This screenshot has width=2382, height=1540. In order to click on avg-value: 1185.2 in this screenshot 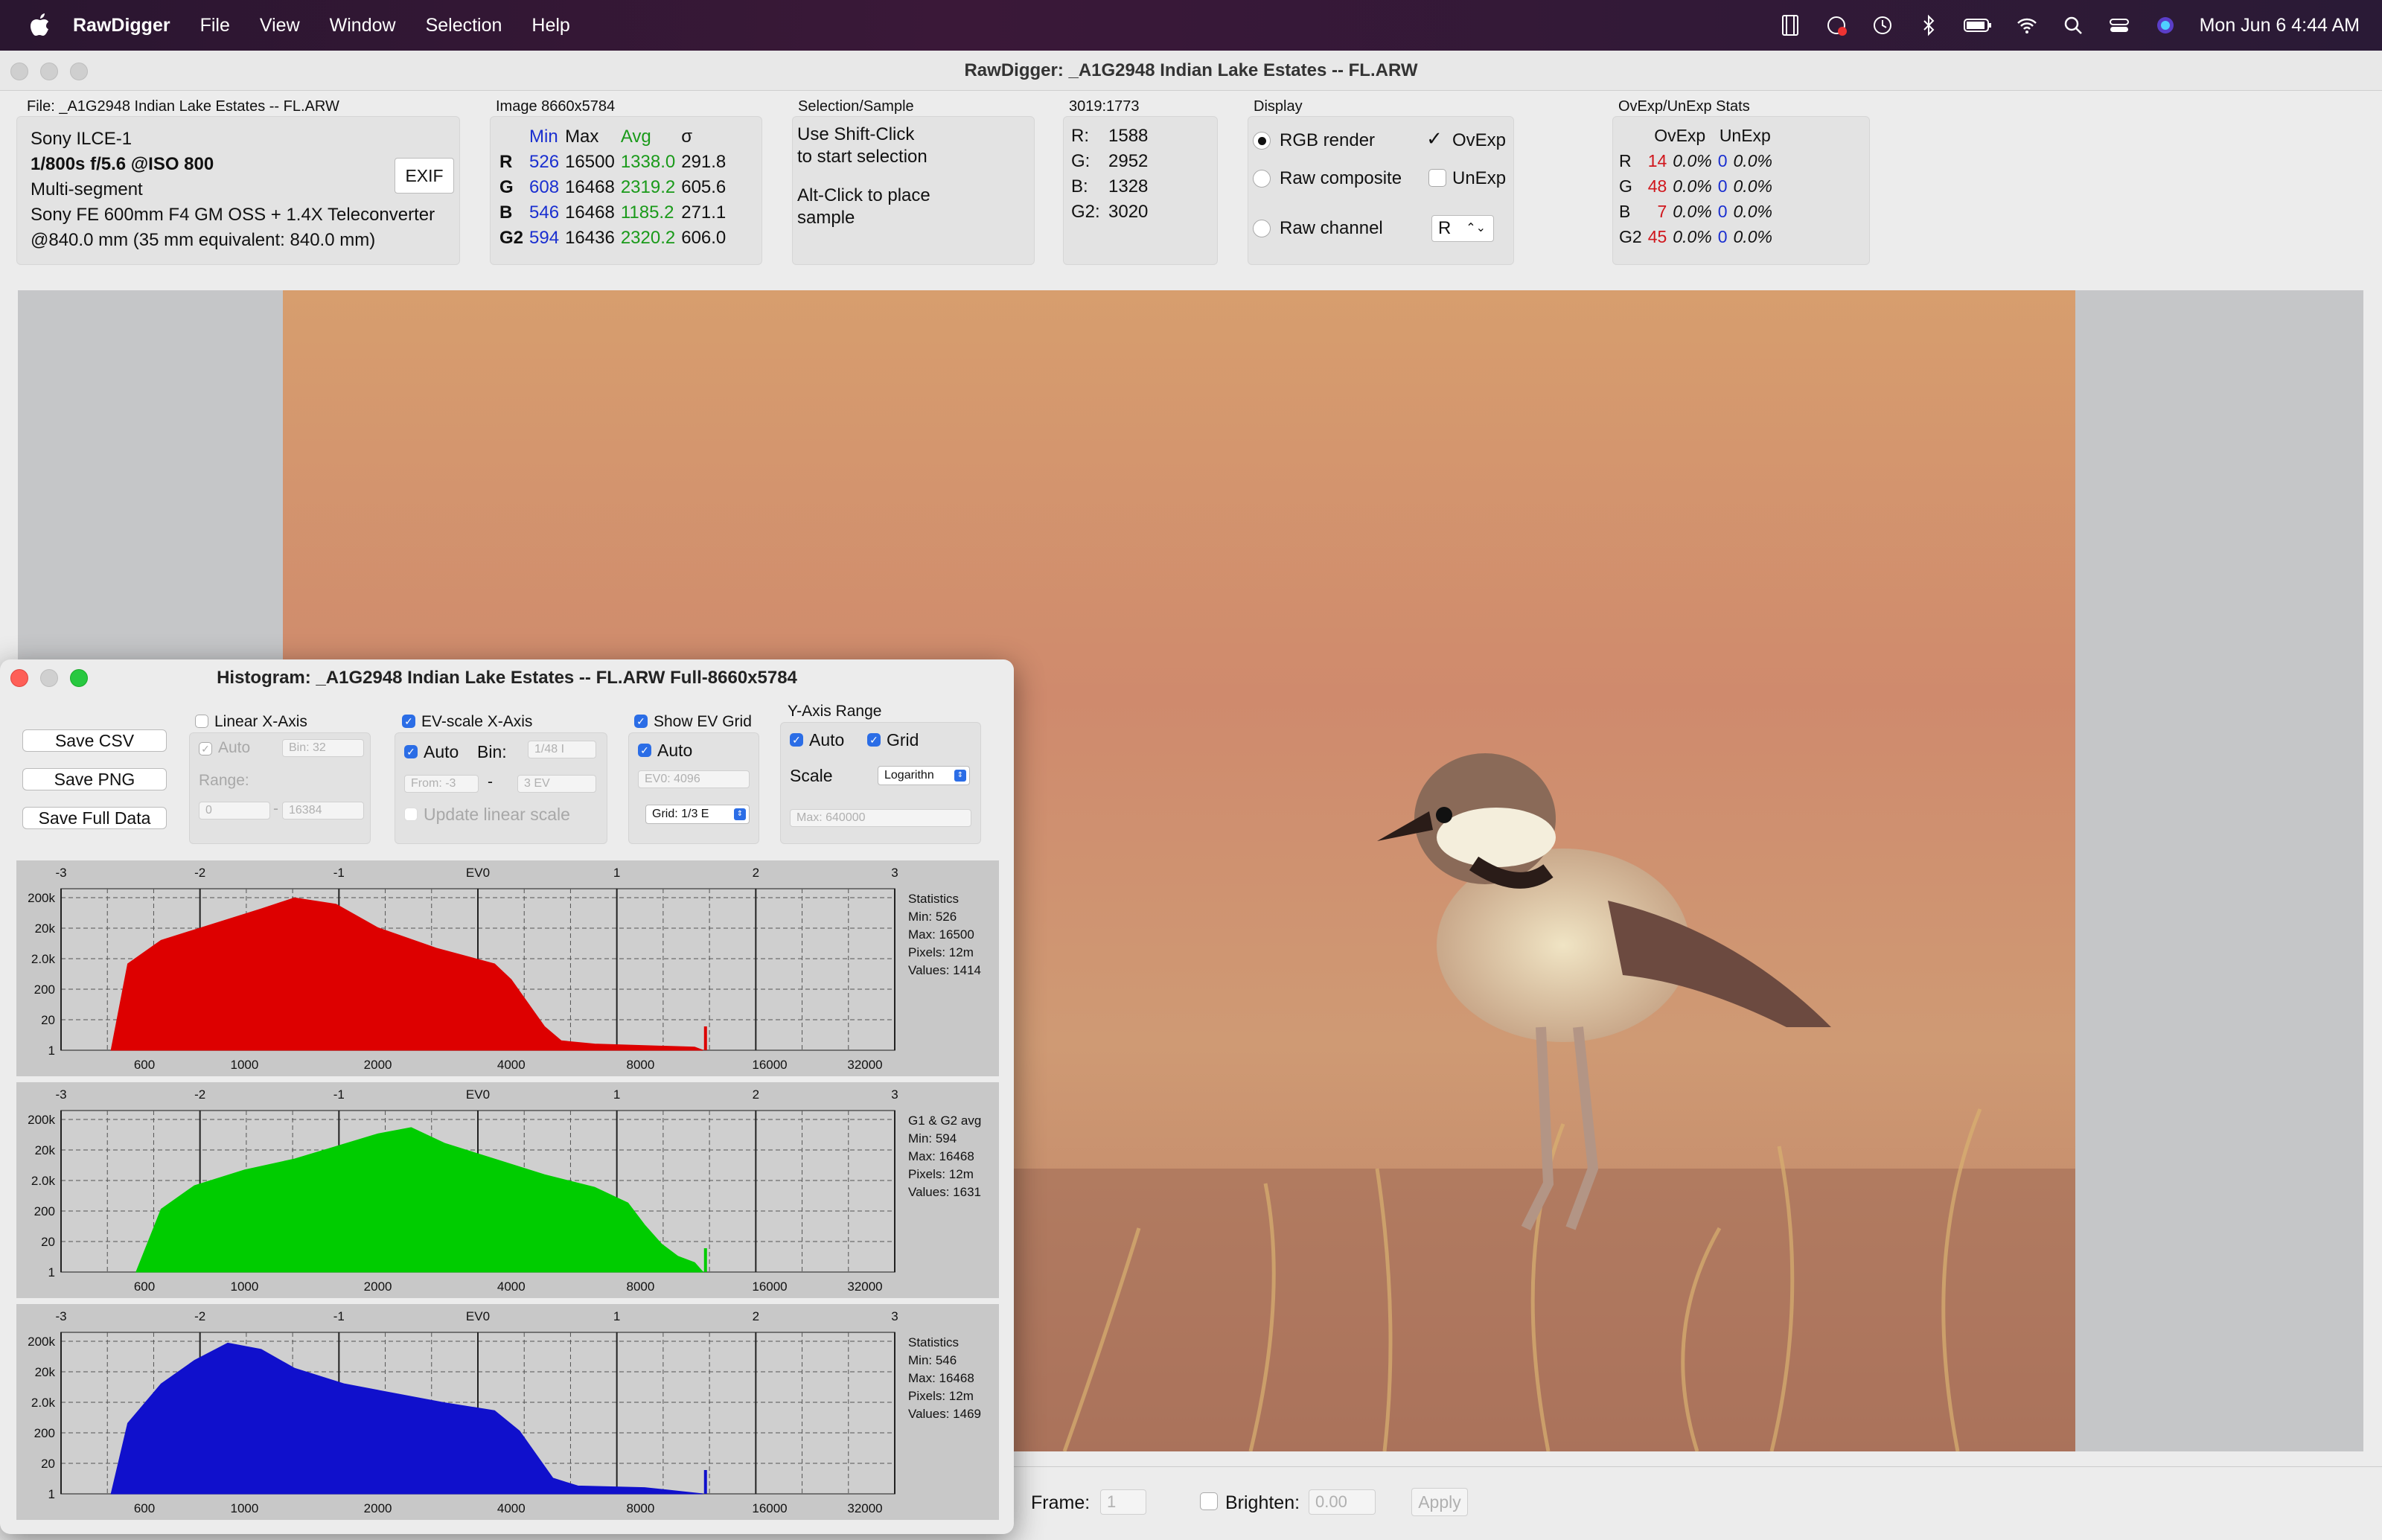, I will do `click(647, 212)`.